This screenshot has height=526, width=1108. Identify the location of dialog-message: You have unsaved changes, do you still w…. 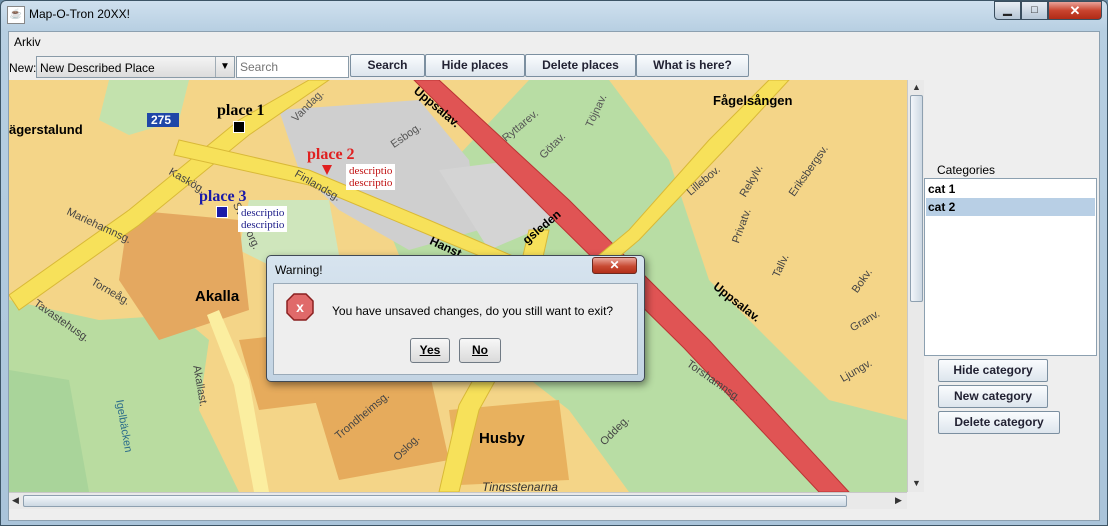
(473, 311).